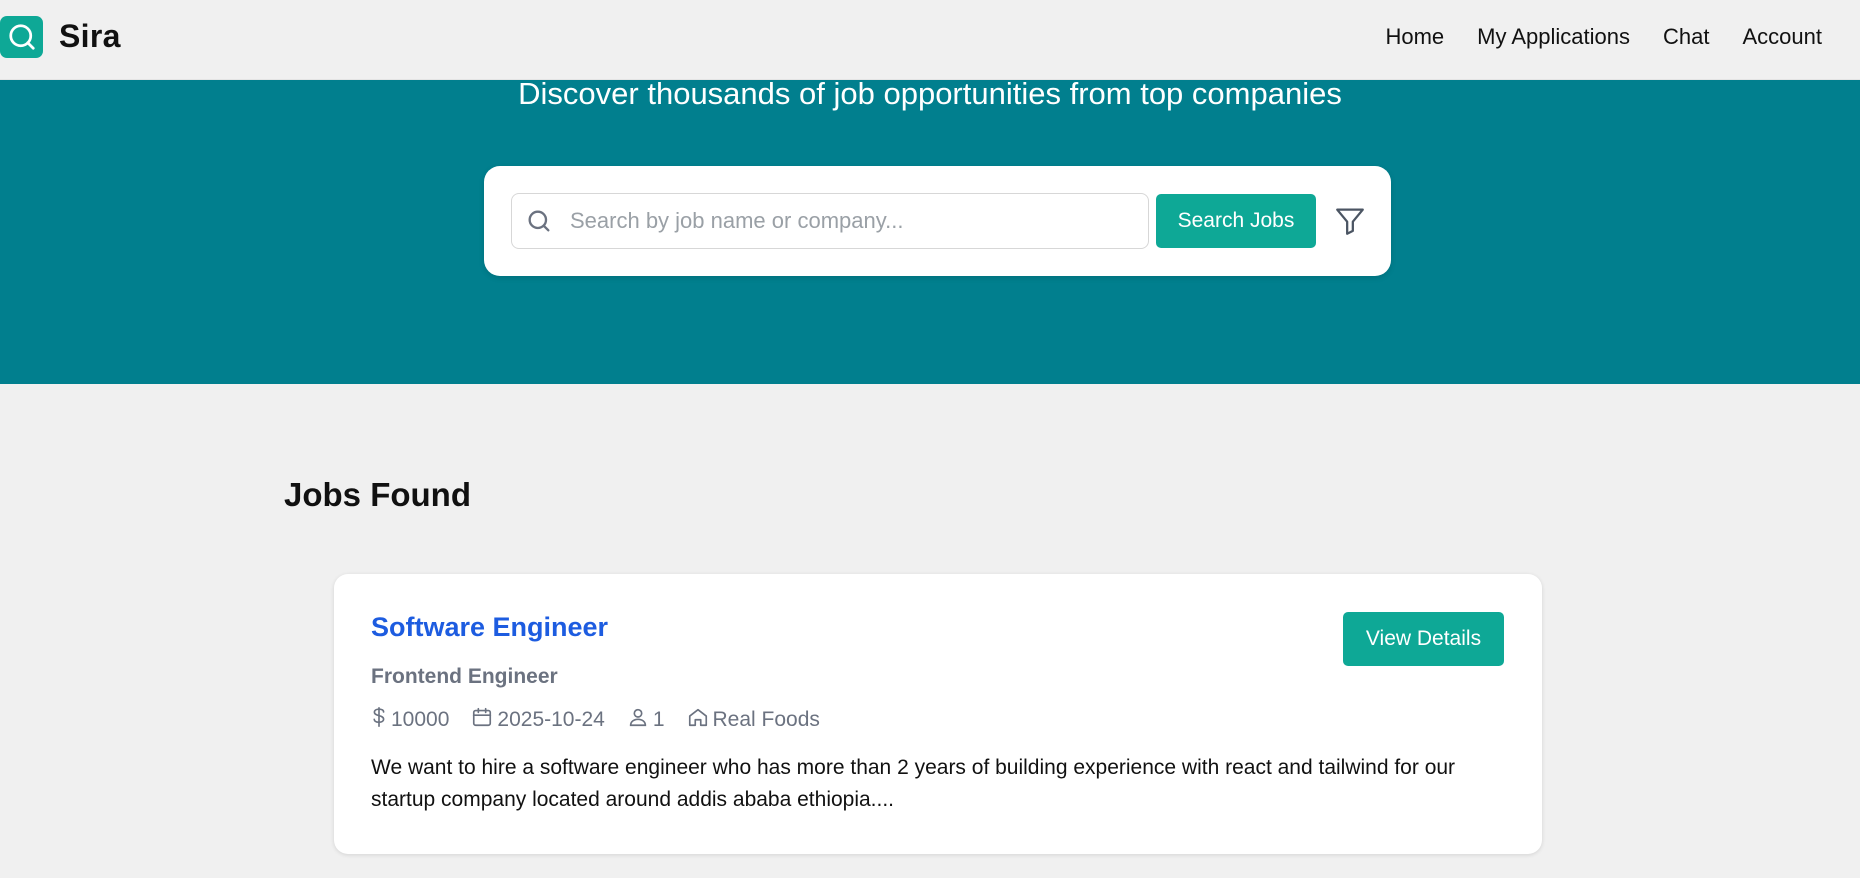 Image resolution: width=1860 pixels, height=878 pixels. I want to click on logo-search-icon, so click(21, 37).